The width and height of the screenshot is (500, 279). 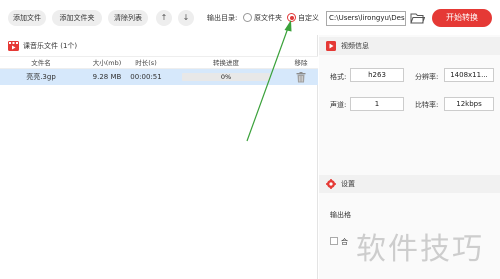 I want to click on custom-label: 自定义, so click(x=308, y=18).